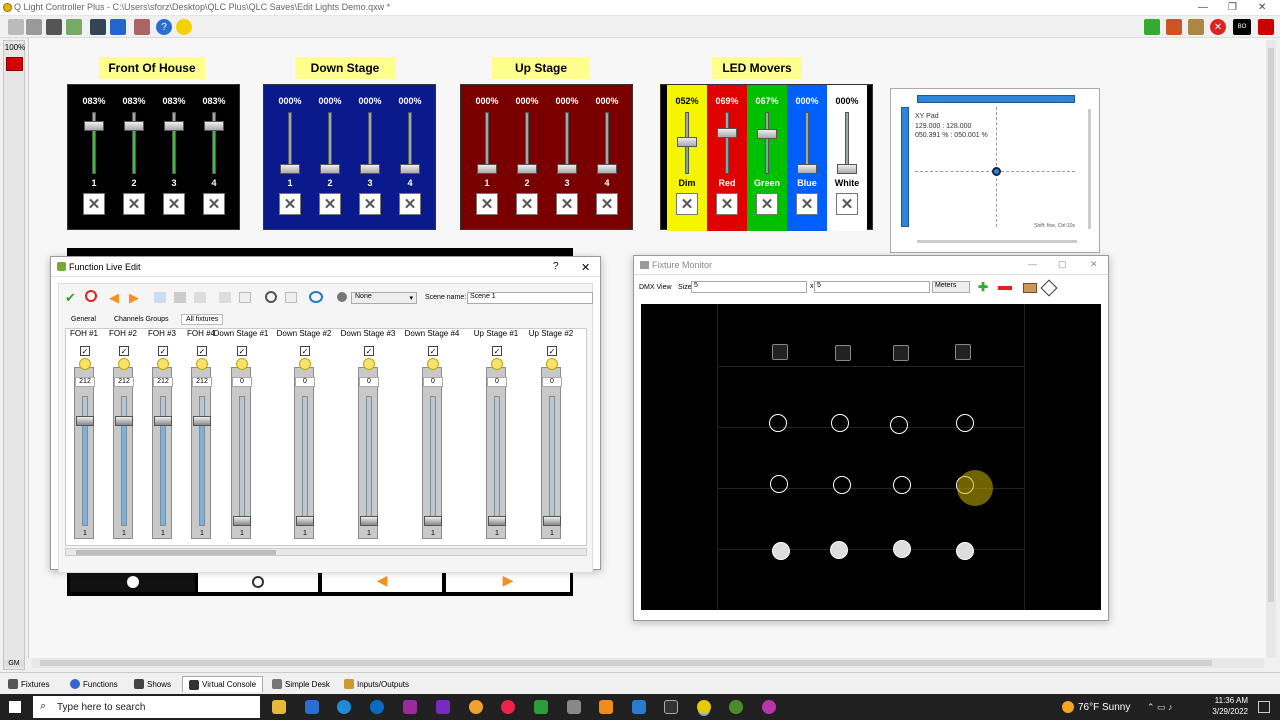  What do you see at coordinates (14, 355) in the screenshot?
I see `grand-master: 100% GM` at bounding box center [14, 355].